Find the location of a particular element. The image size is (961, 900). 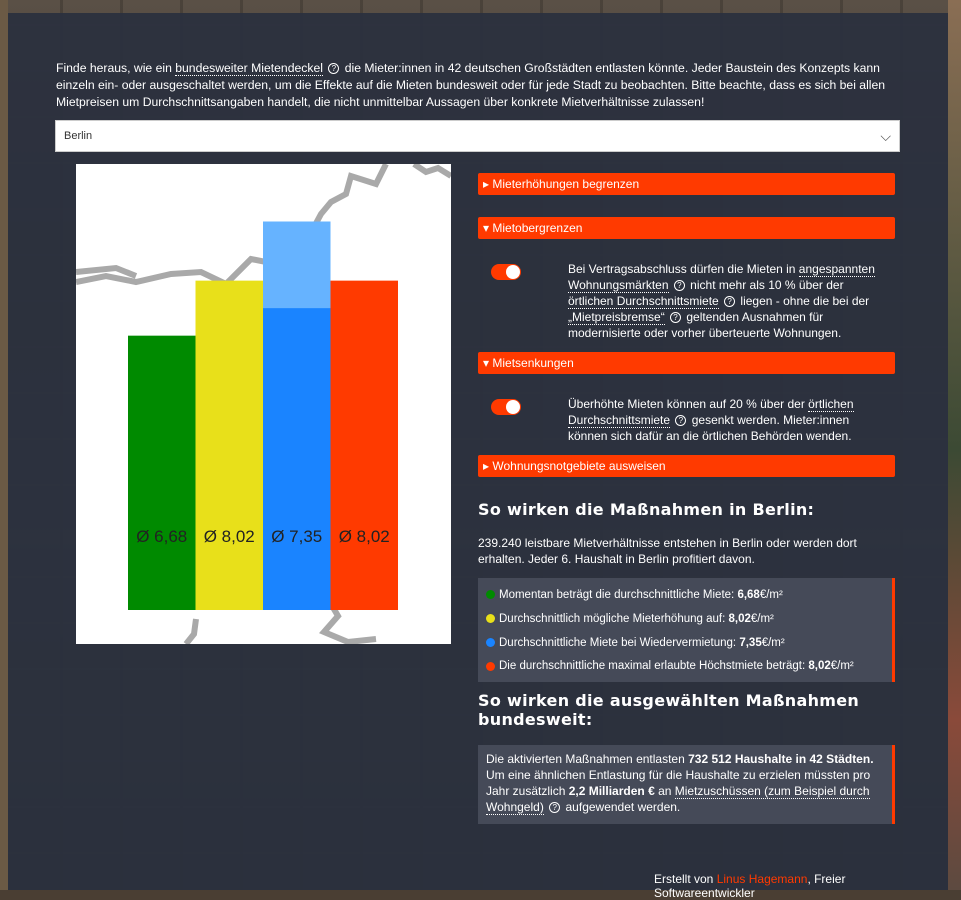

mietpreisbremse-link: „Mietpreisbremse“ is located at coordinates (616, 317).